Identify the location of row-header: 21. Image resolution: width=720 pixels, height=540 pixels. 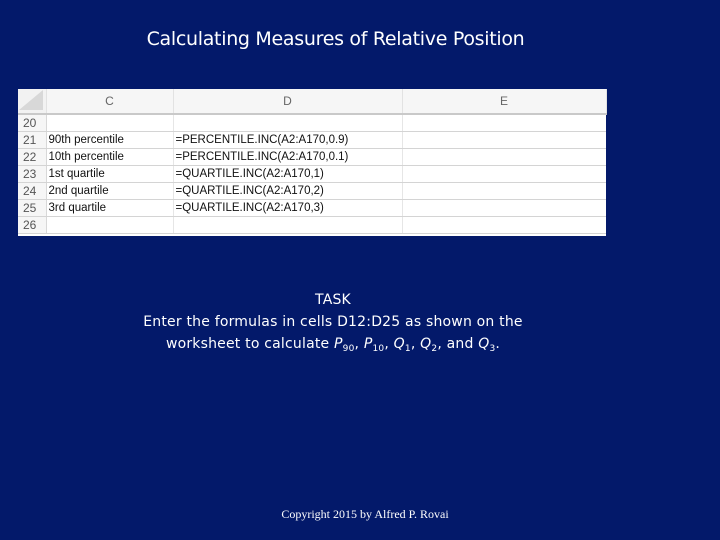
(32, 140).